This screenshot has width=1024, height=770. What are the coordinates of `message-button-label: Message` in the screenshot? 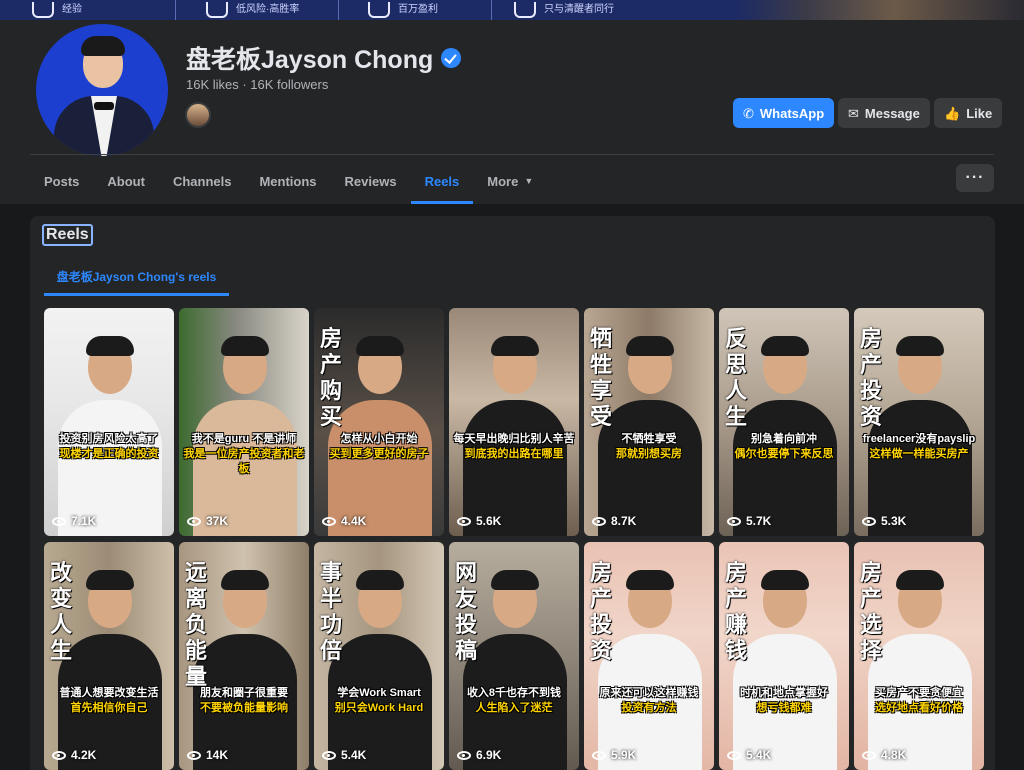 It's located at (892, 113).